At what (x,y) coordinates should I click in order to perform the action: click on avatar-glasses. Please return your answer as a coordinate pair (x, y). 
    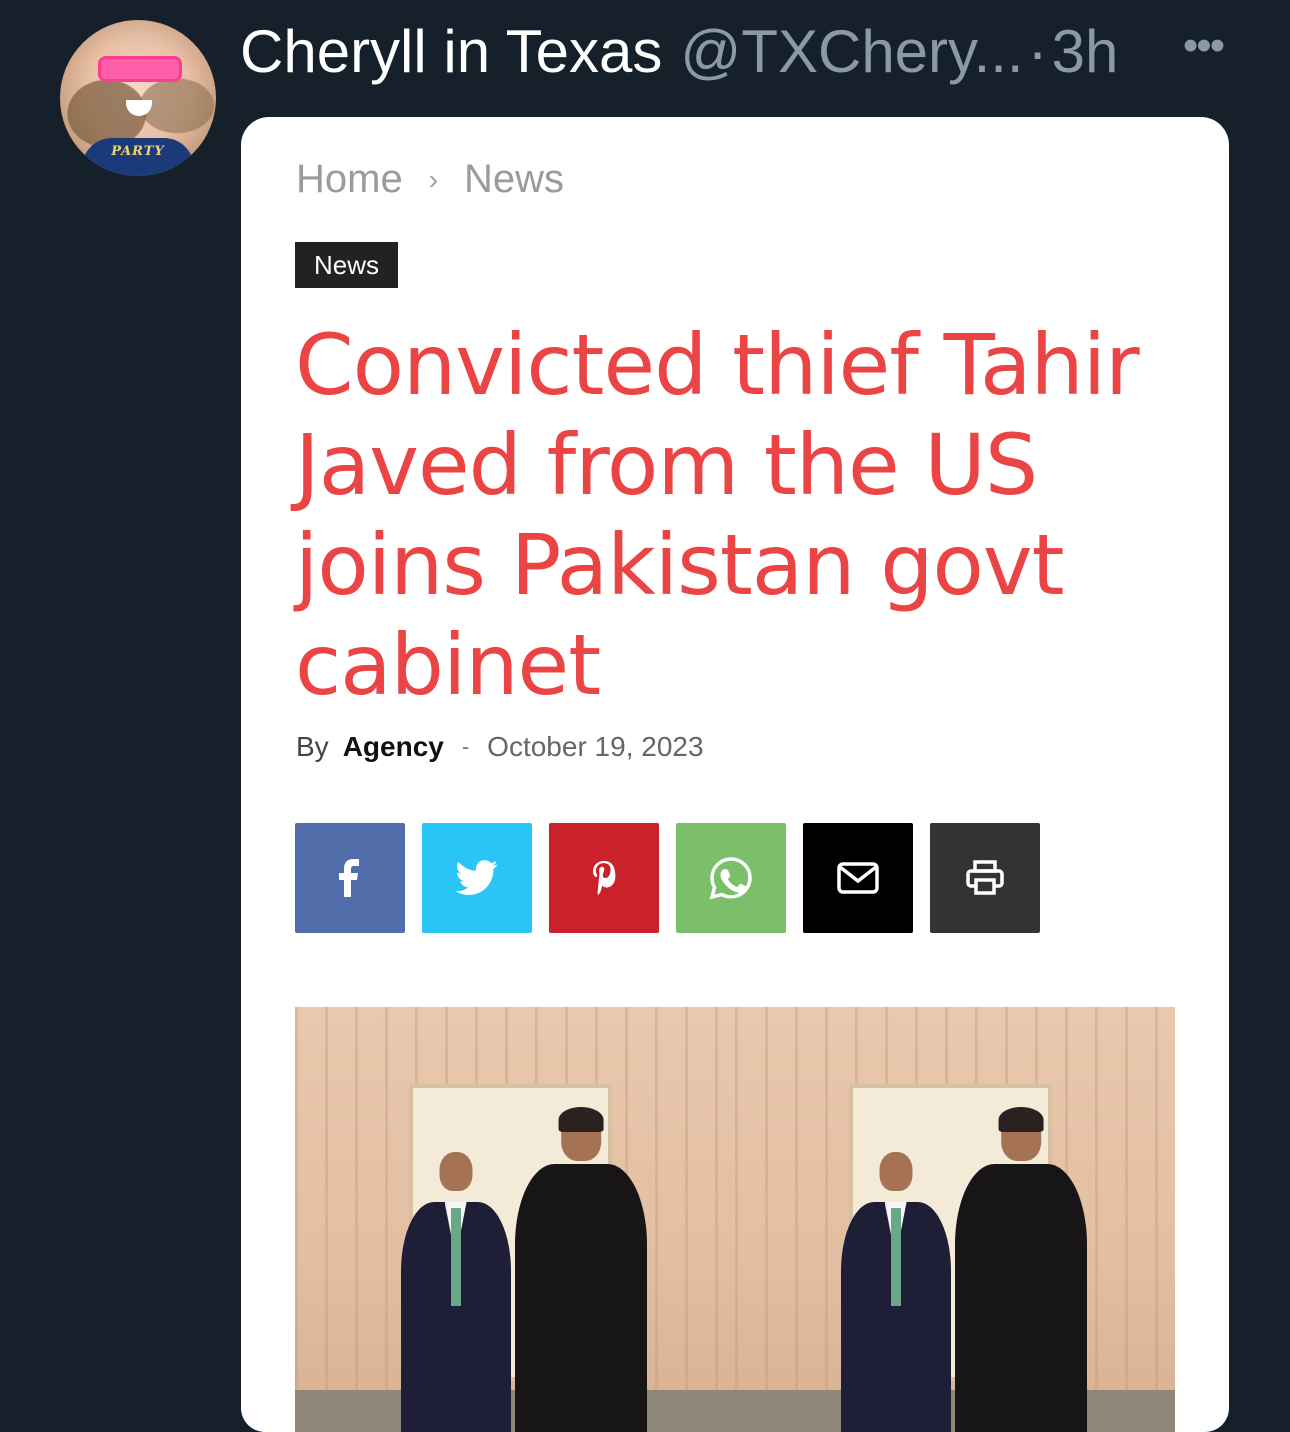
    Looking at the image, I should click on (140, 69).